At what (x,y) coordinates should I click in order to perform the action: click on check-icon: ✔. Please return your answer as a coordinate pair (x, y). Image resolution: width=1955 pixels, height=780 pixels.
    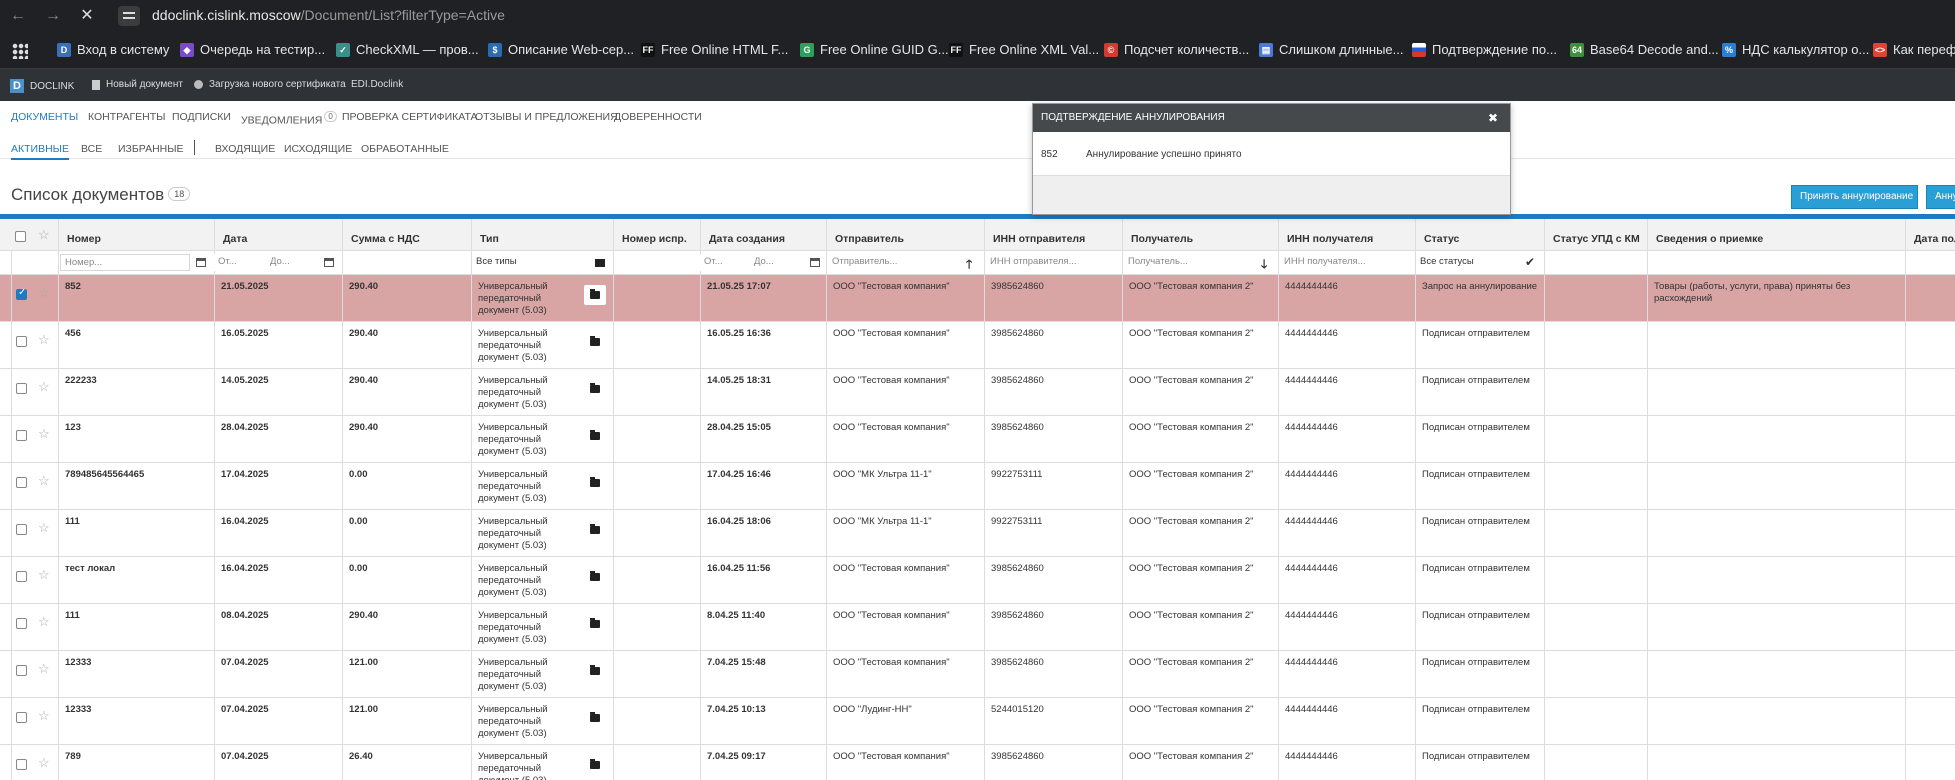
    Looking at the image, I should click on (1530, 262).